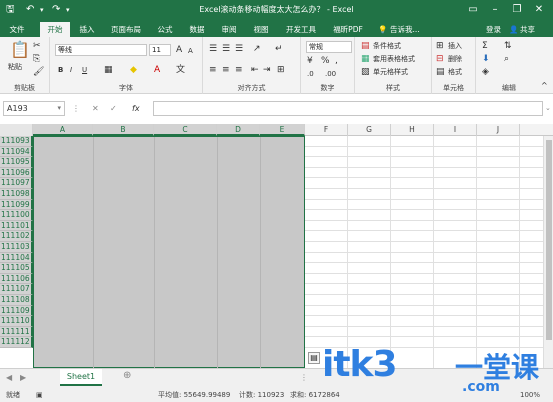 The width and height of the screenshot is (553, 402). What do you see at coordinates (16, 215) in the screenshot?
I see `row-header: 111100` at bounding box center [16, 215].